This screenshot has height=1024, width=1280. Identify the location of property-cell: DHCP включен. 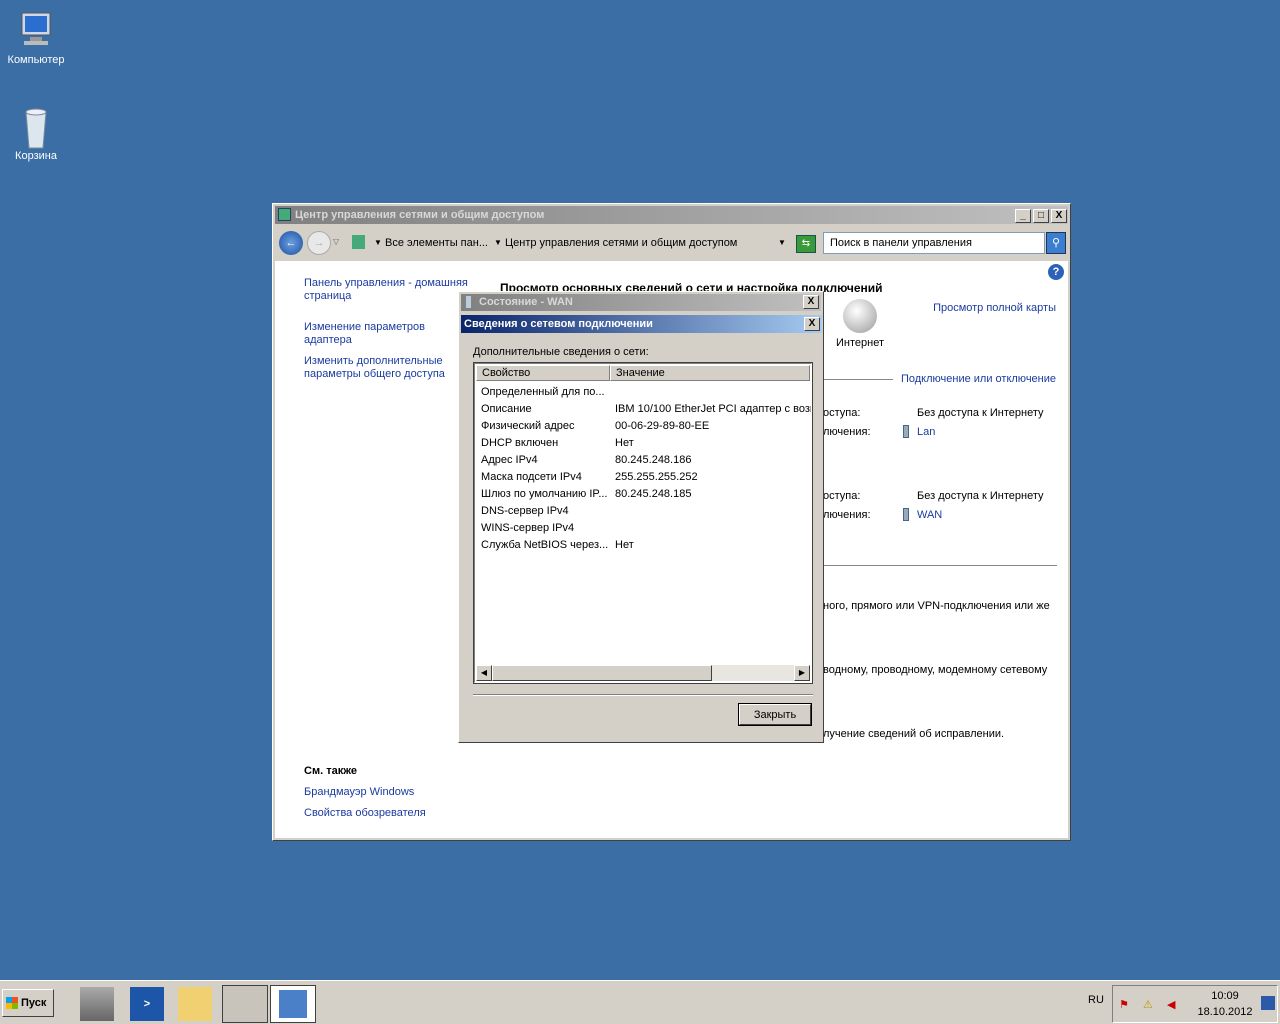
(520, 443).